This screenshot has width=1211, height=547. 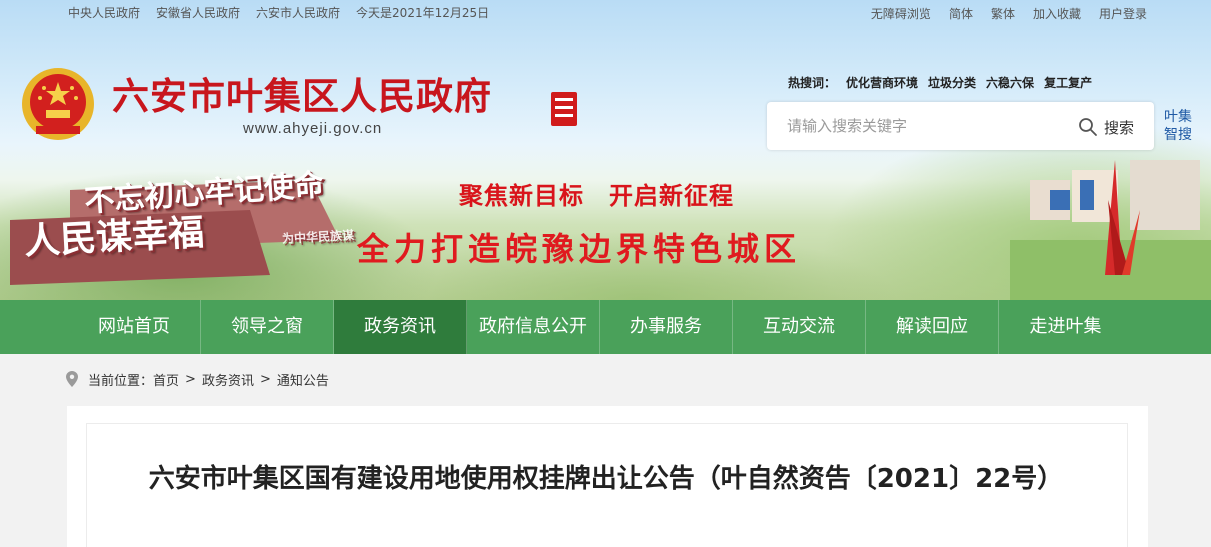 I want to click on date-text: 今天是2021年12月25日, so click(x=423, y=13).